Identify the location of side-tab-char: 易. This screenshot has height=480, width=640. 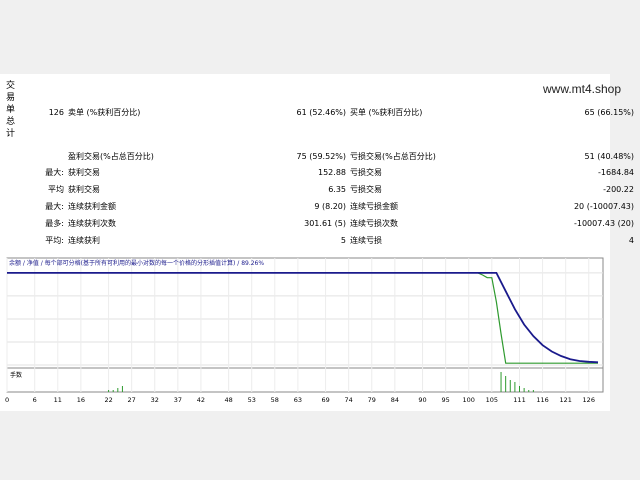
(10, 98).